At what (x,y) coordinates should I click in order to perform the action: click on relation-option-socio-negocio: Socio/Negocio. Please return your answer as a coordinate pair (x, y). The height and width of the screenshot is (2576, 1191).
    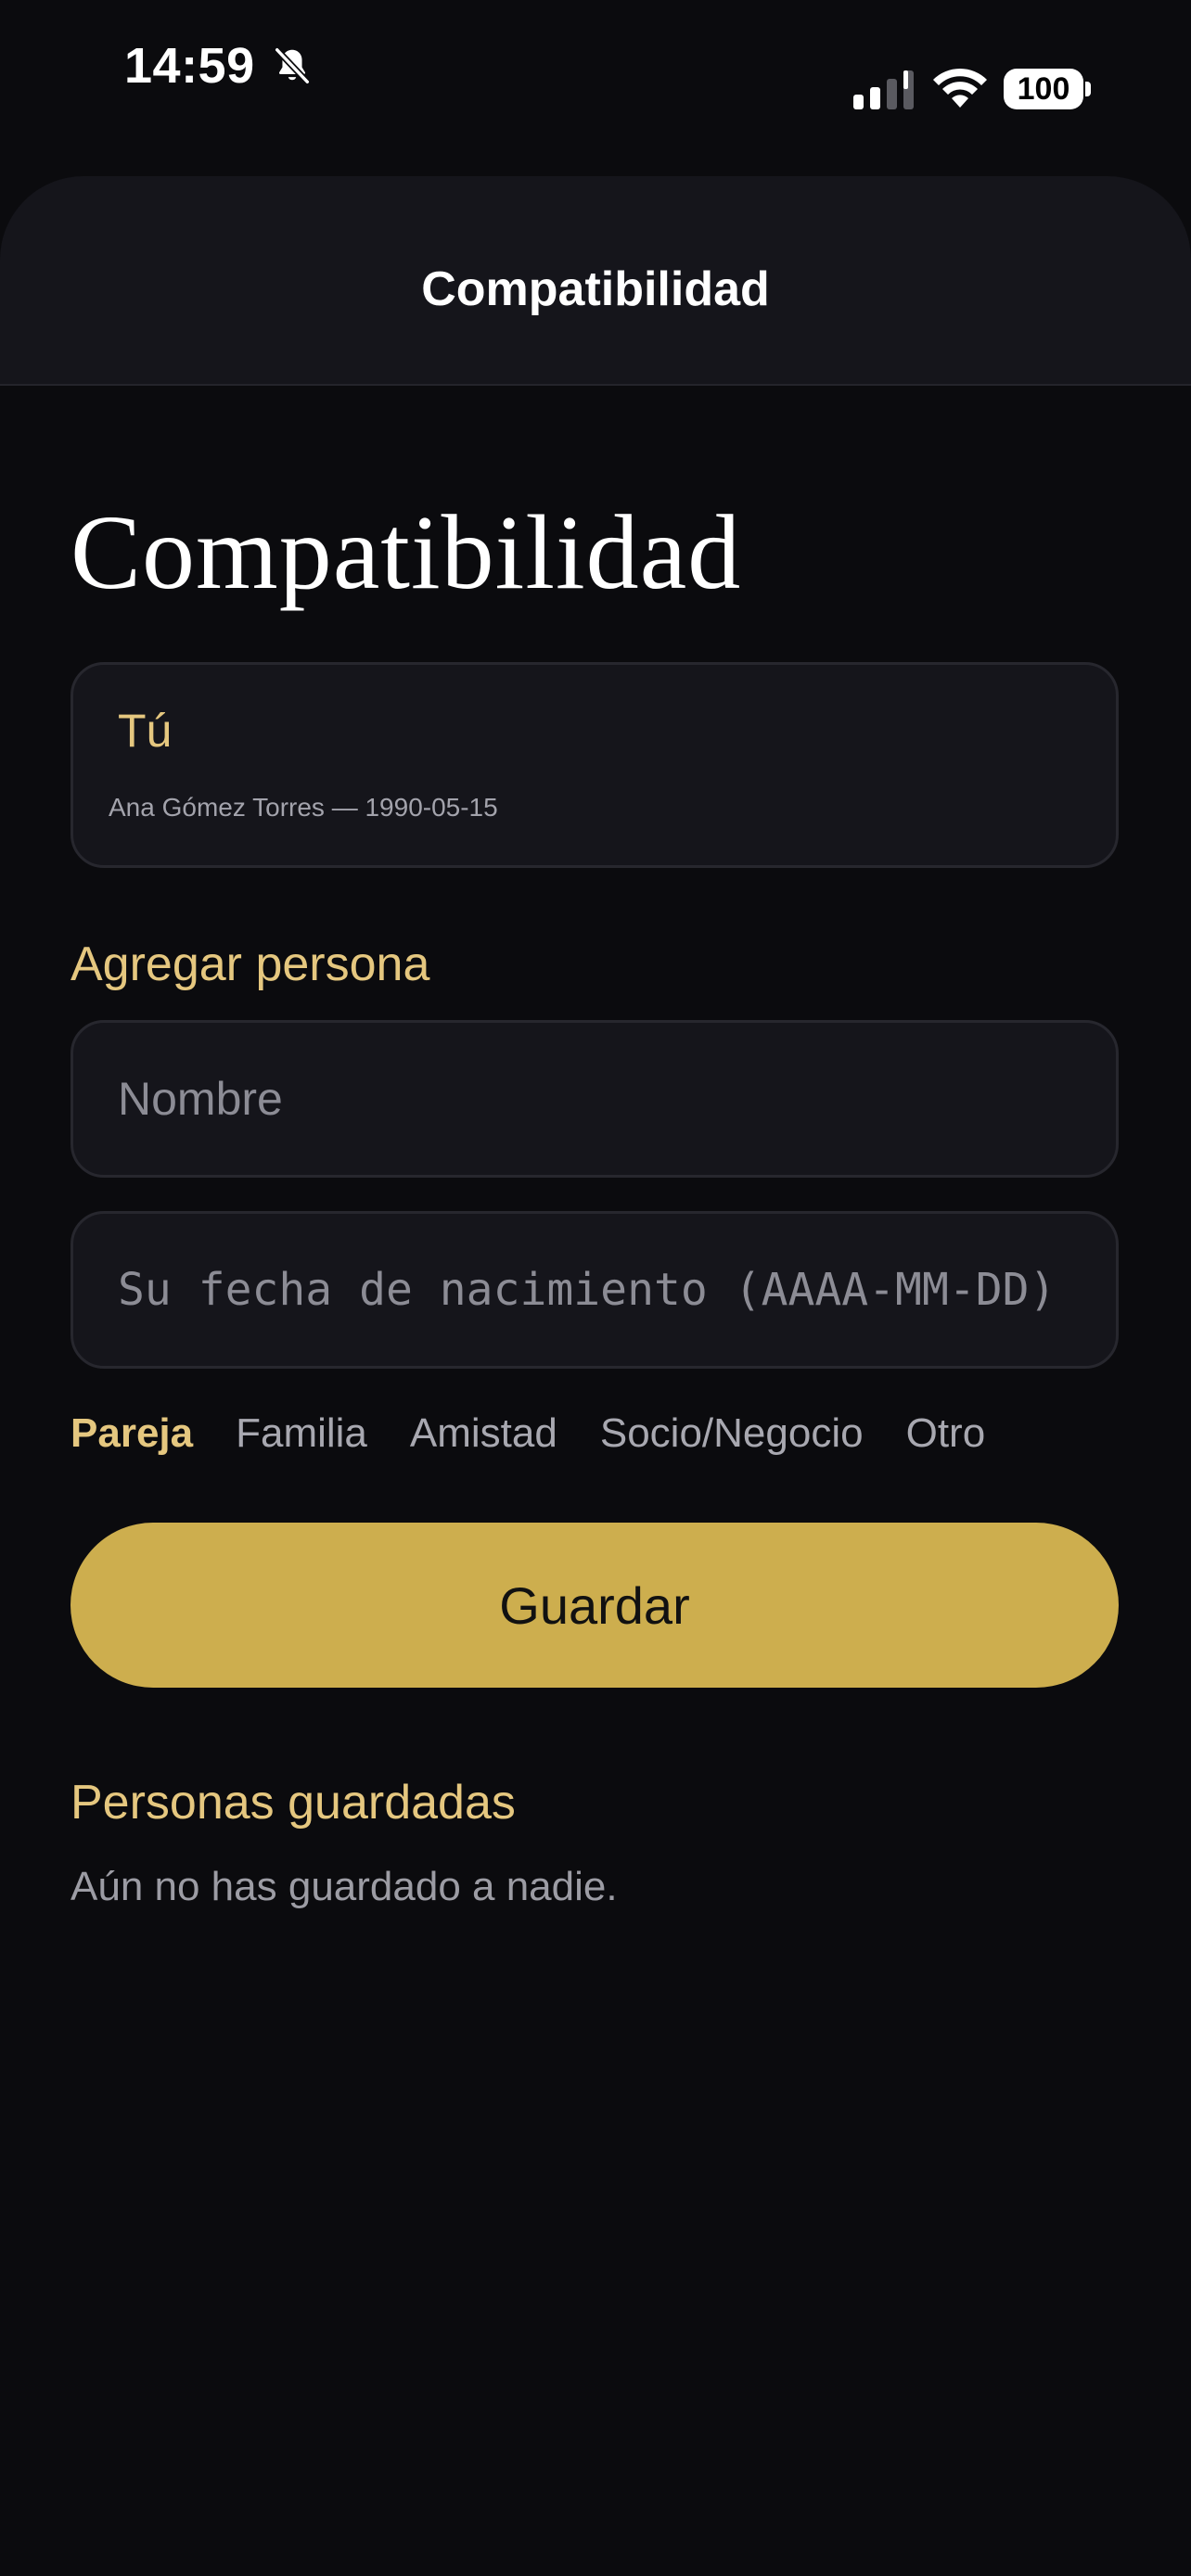
    Looking at the image, I should click on (732, 1433).